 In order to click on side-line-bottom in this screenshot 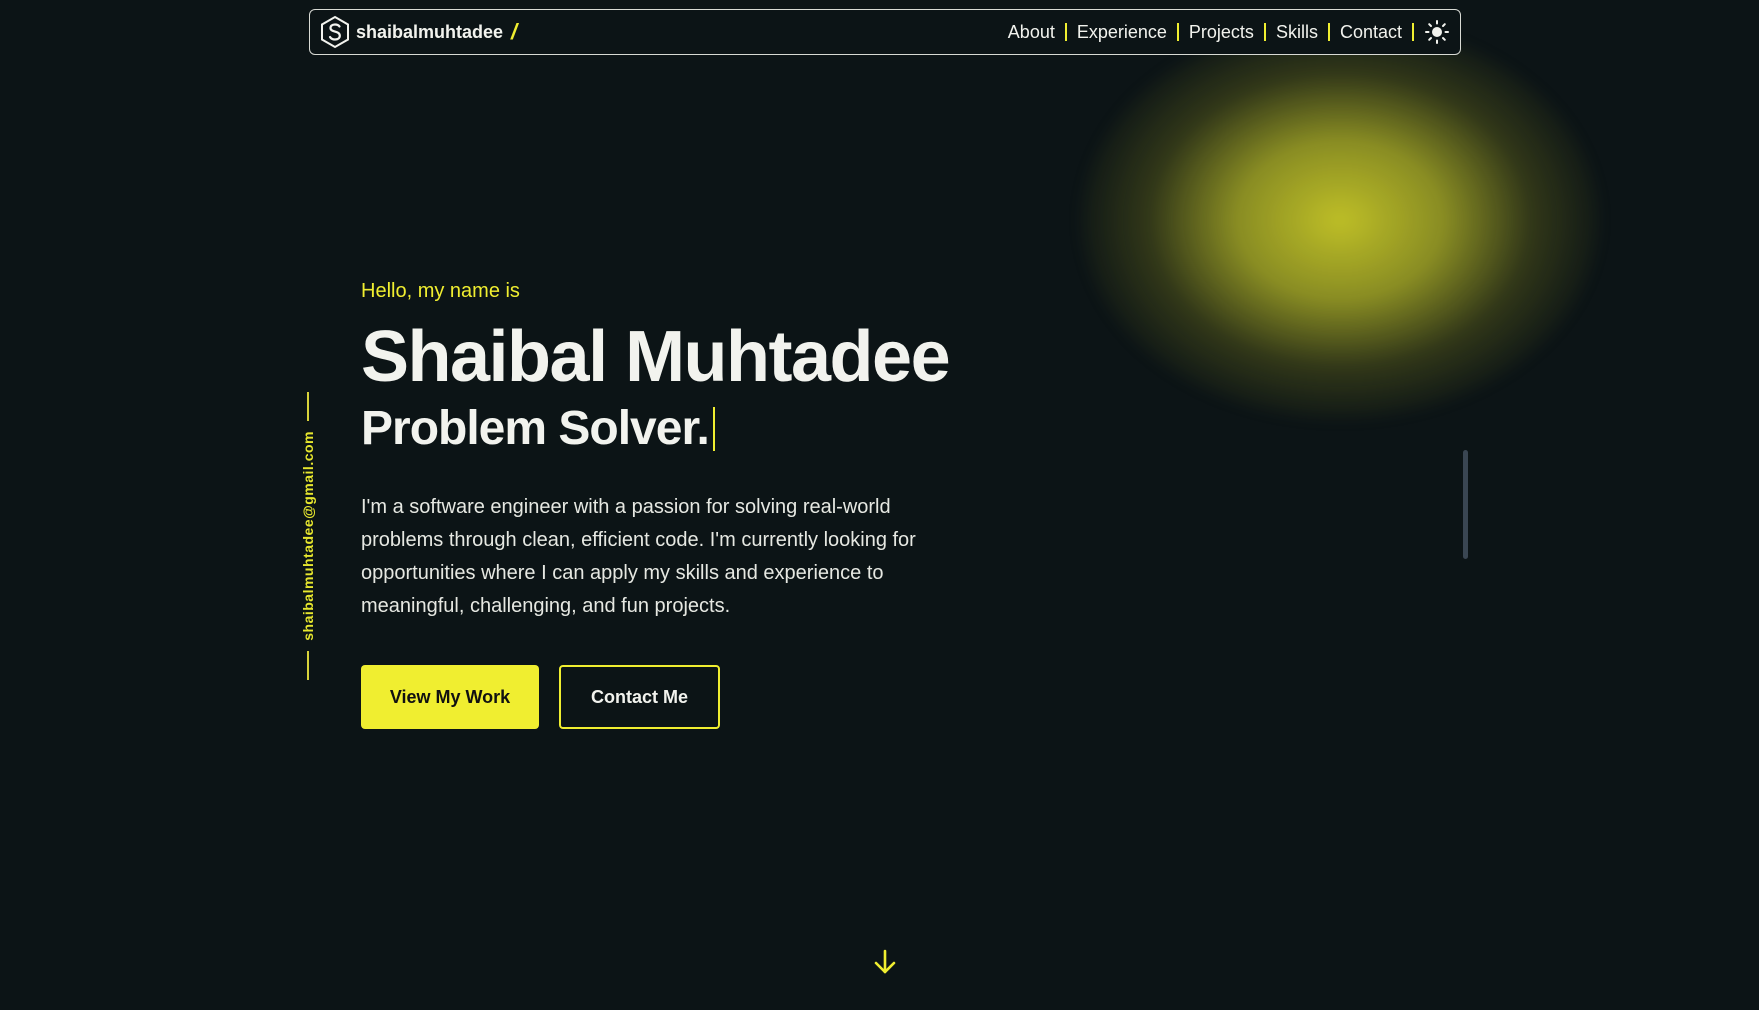, I will do `click(308, 665)`.